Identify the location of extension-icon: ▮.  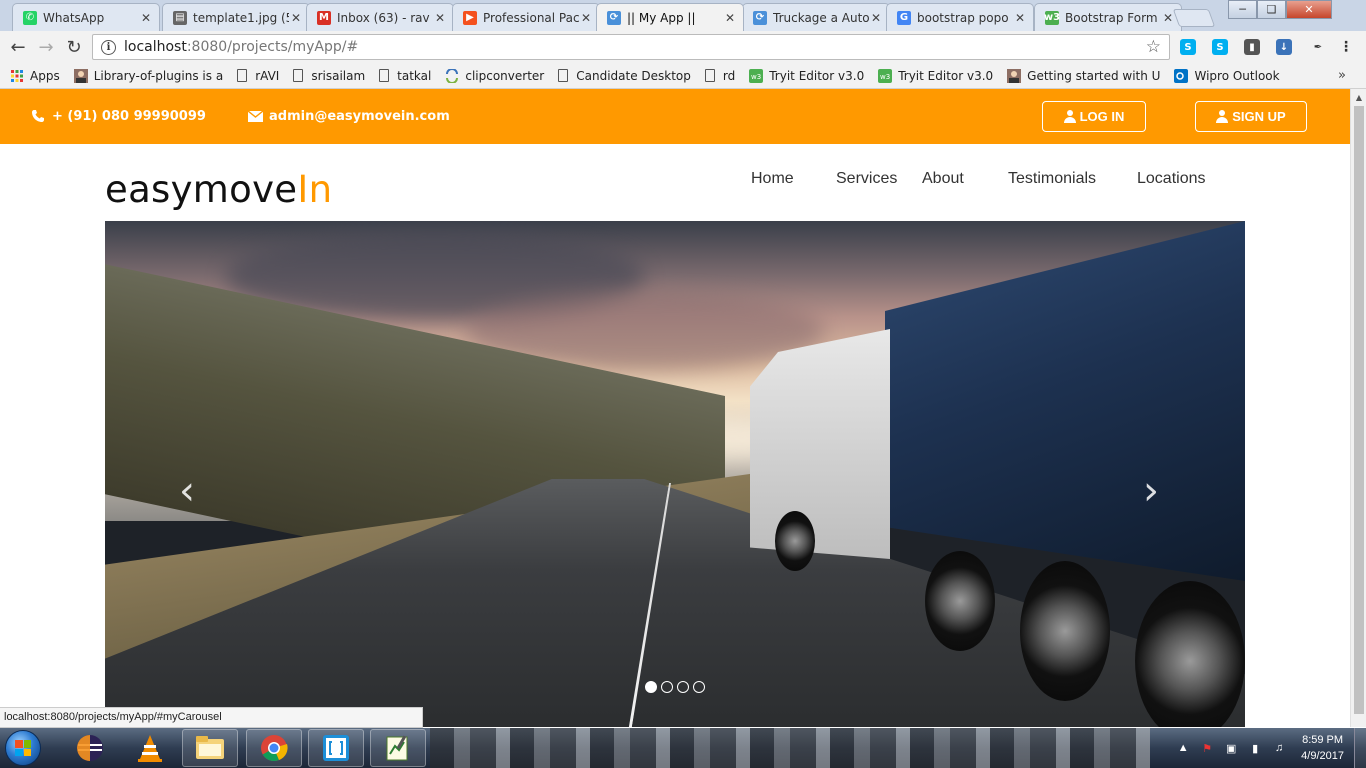
(1252, 47).